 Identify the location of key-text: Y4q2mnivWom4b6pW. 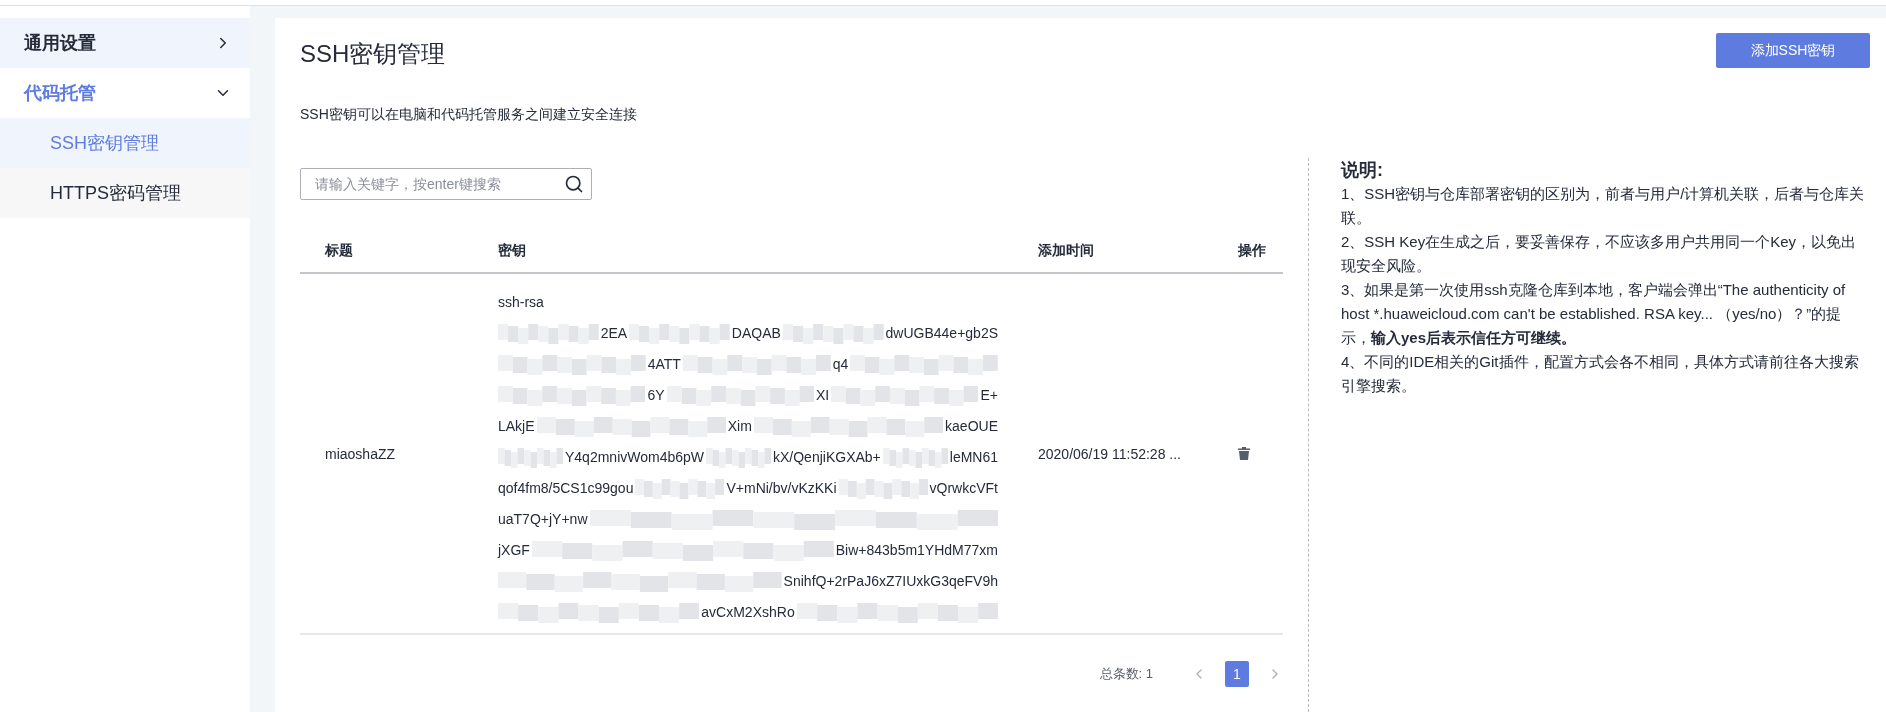
(634, 456).